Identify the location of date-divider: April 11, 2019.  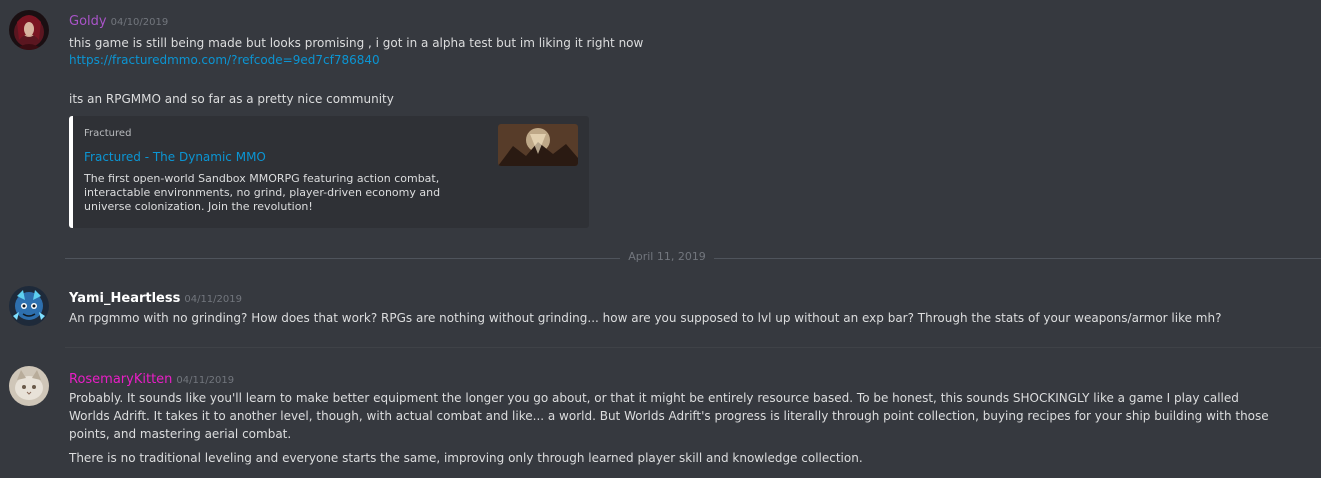
(660, 256).